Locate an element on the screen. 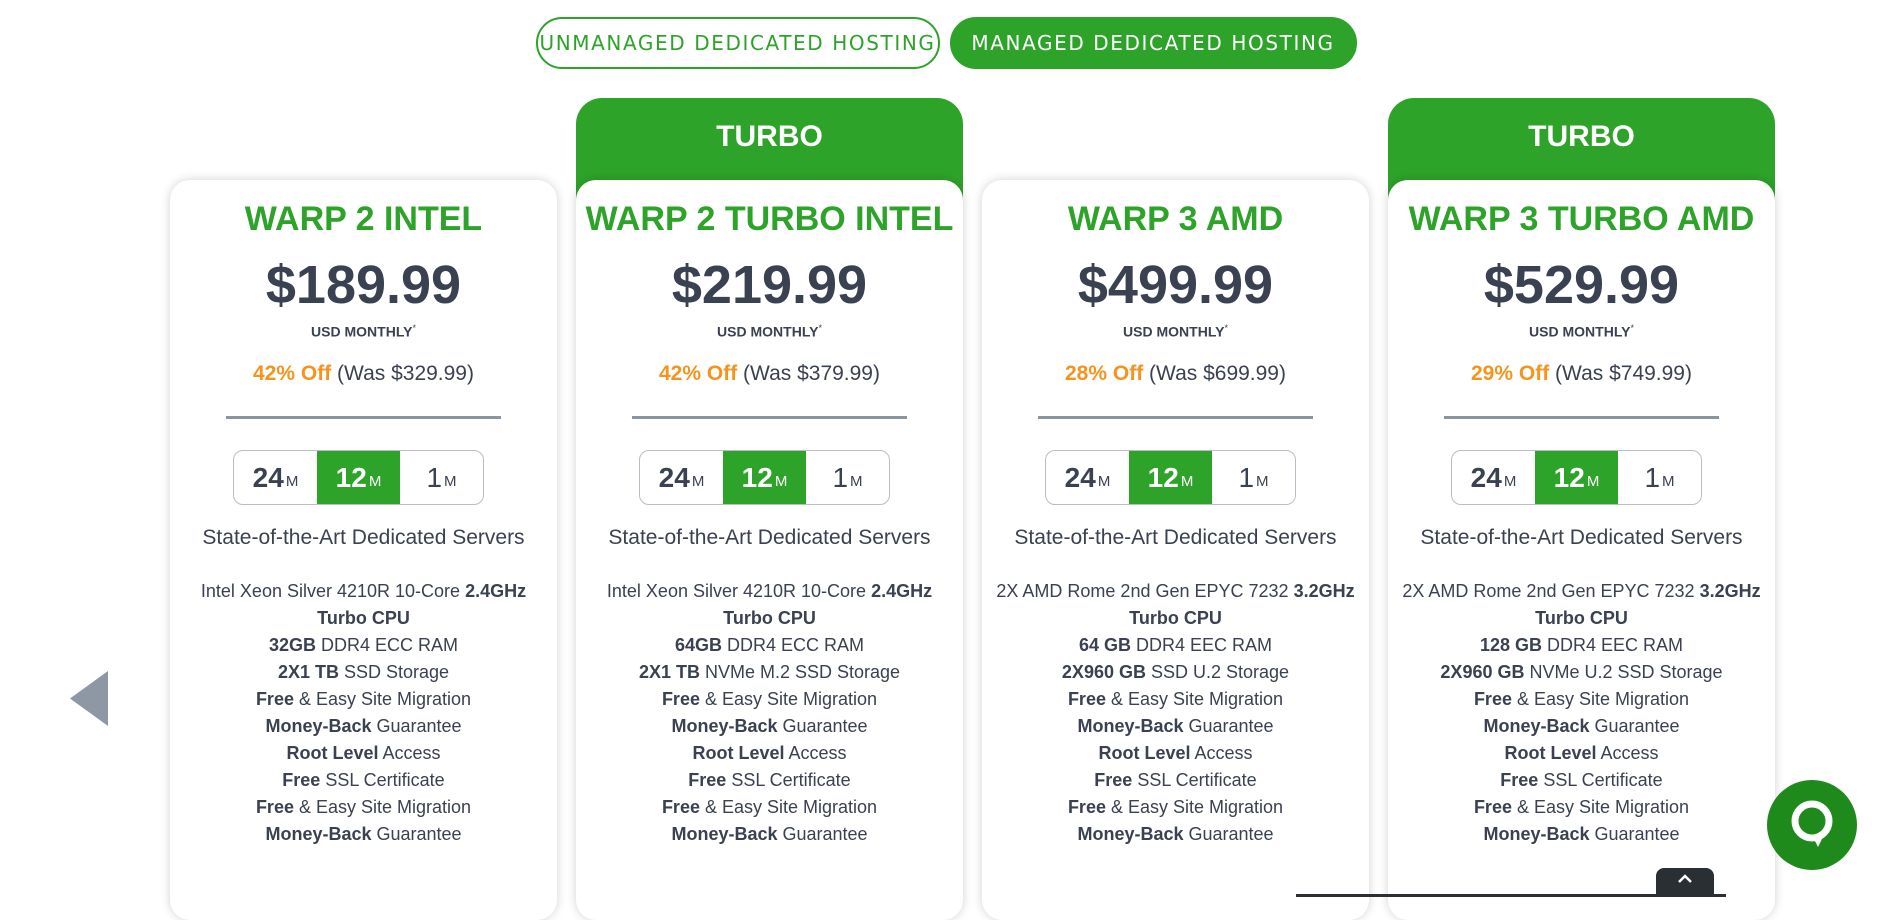  feature-item: 64GB DDR4 ECC RAM is located at coordinates (769, 645).